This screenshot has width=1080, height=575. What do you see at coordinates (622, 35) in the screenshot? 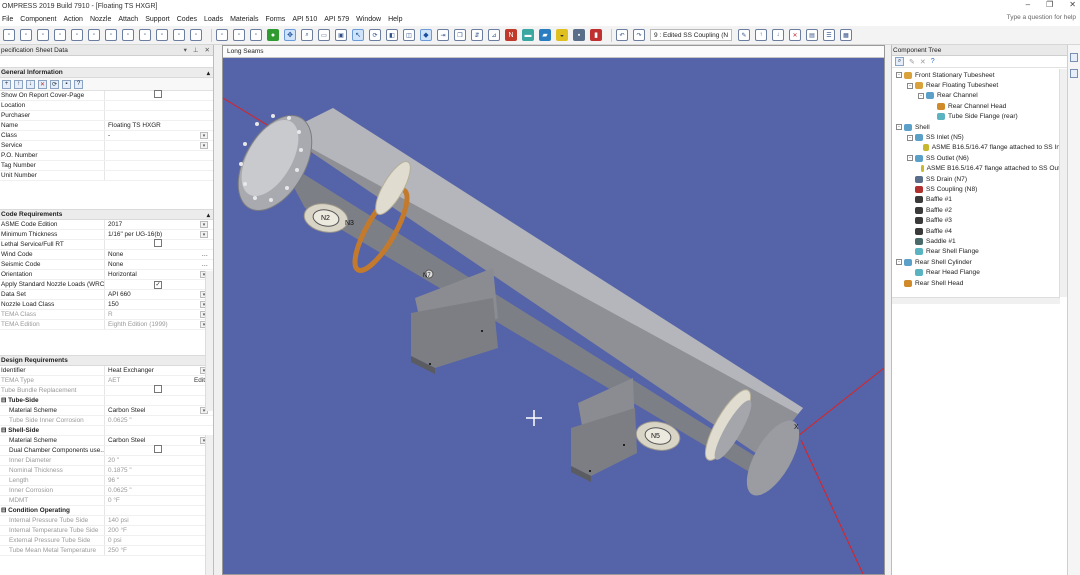
I see `undo-icon: ↶` at bounding box center [622, 35].